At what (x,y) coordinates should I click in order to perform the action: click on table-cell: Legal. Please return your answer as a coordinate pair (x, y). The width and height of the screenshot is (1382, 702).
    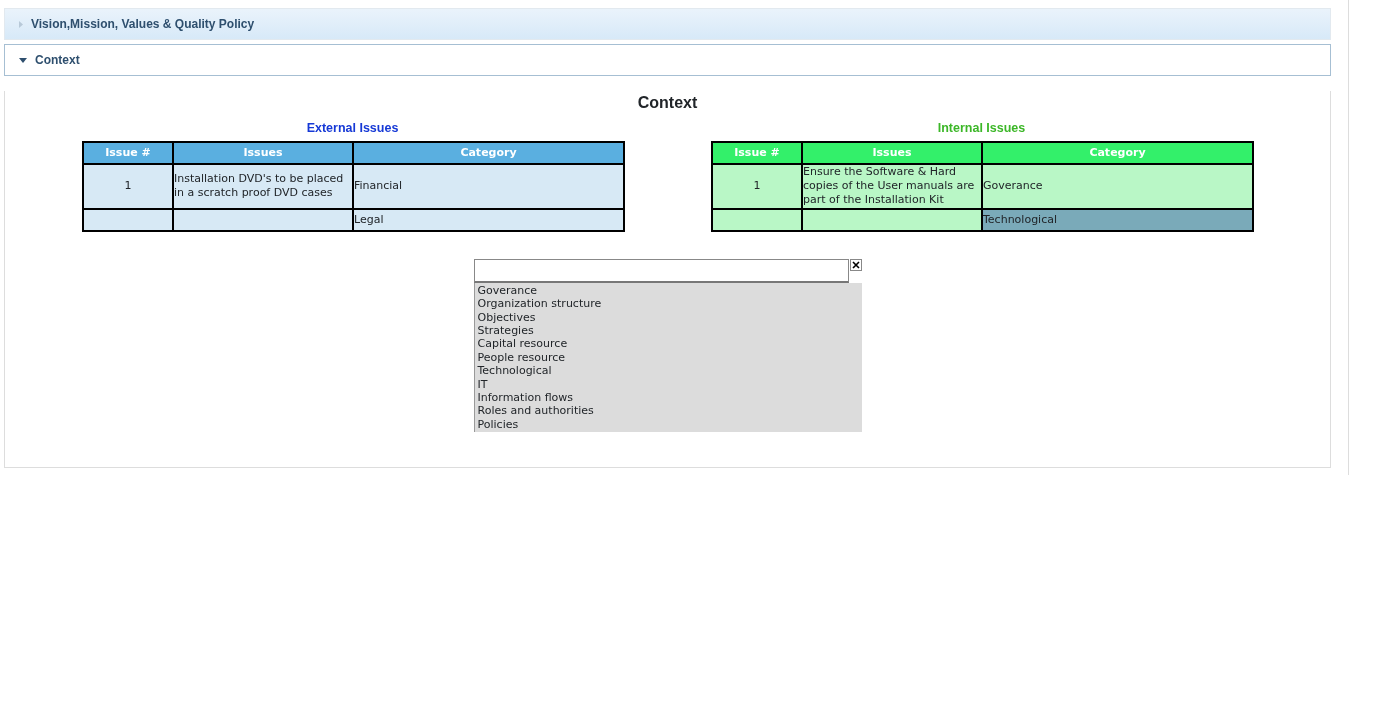
    Looking at the image, I should click on (488, 219).